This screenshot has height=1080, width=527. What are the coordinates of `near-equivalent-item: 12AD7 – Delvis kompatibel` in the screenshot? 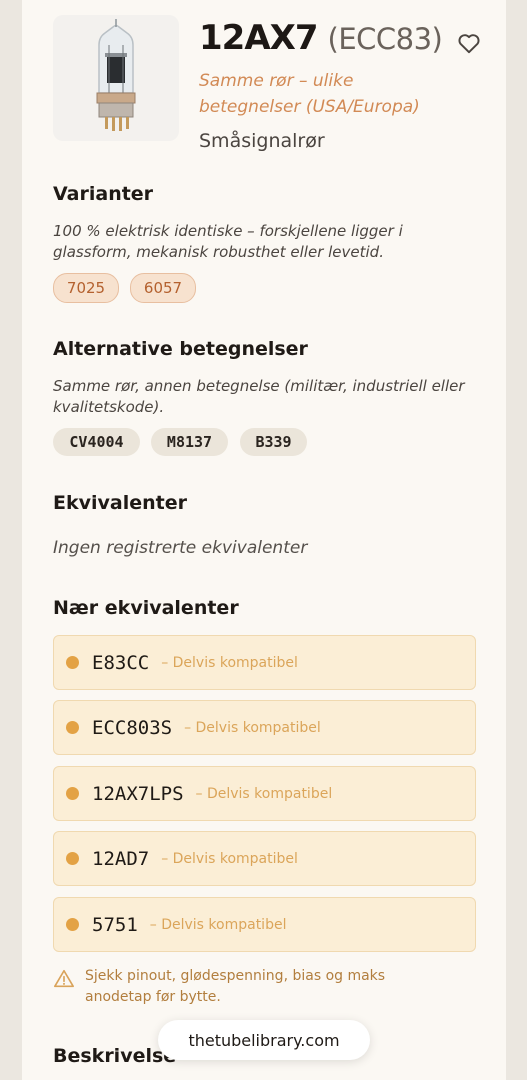 It's located at (264, 858).